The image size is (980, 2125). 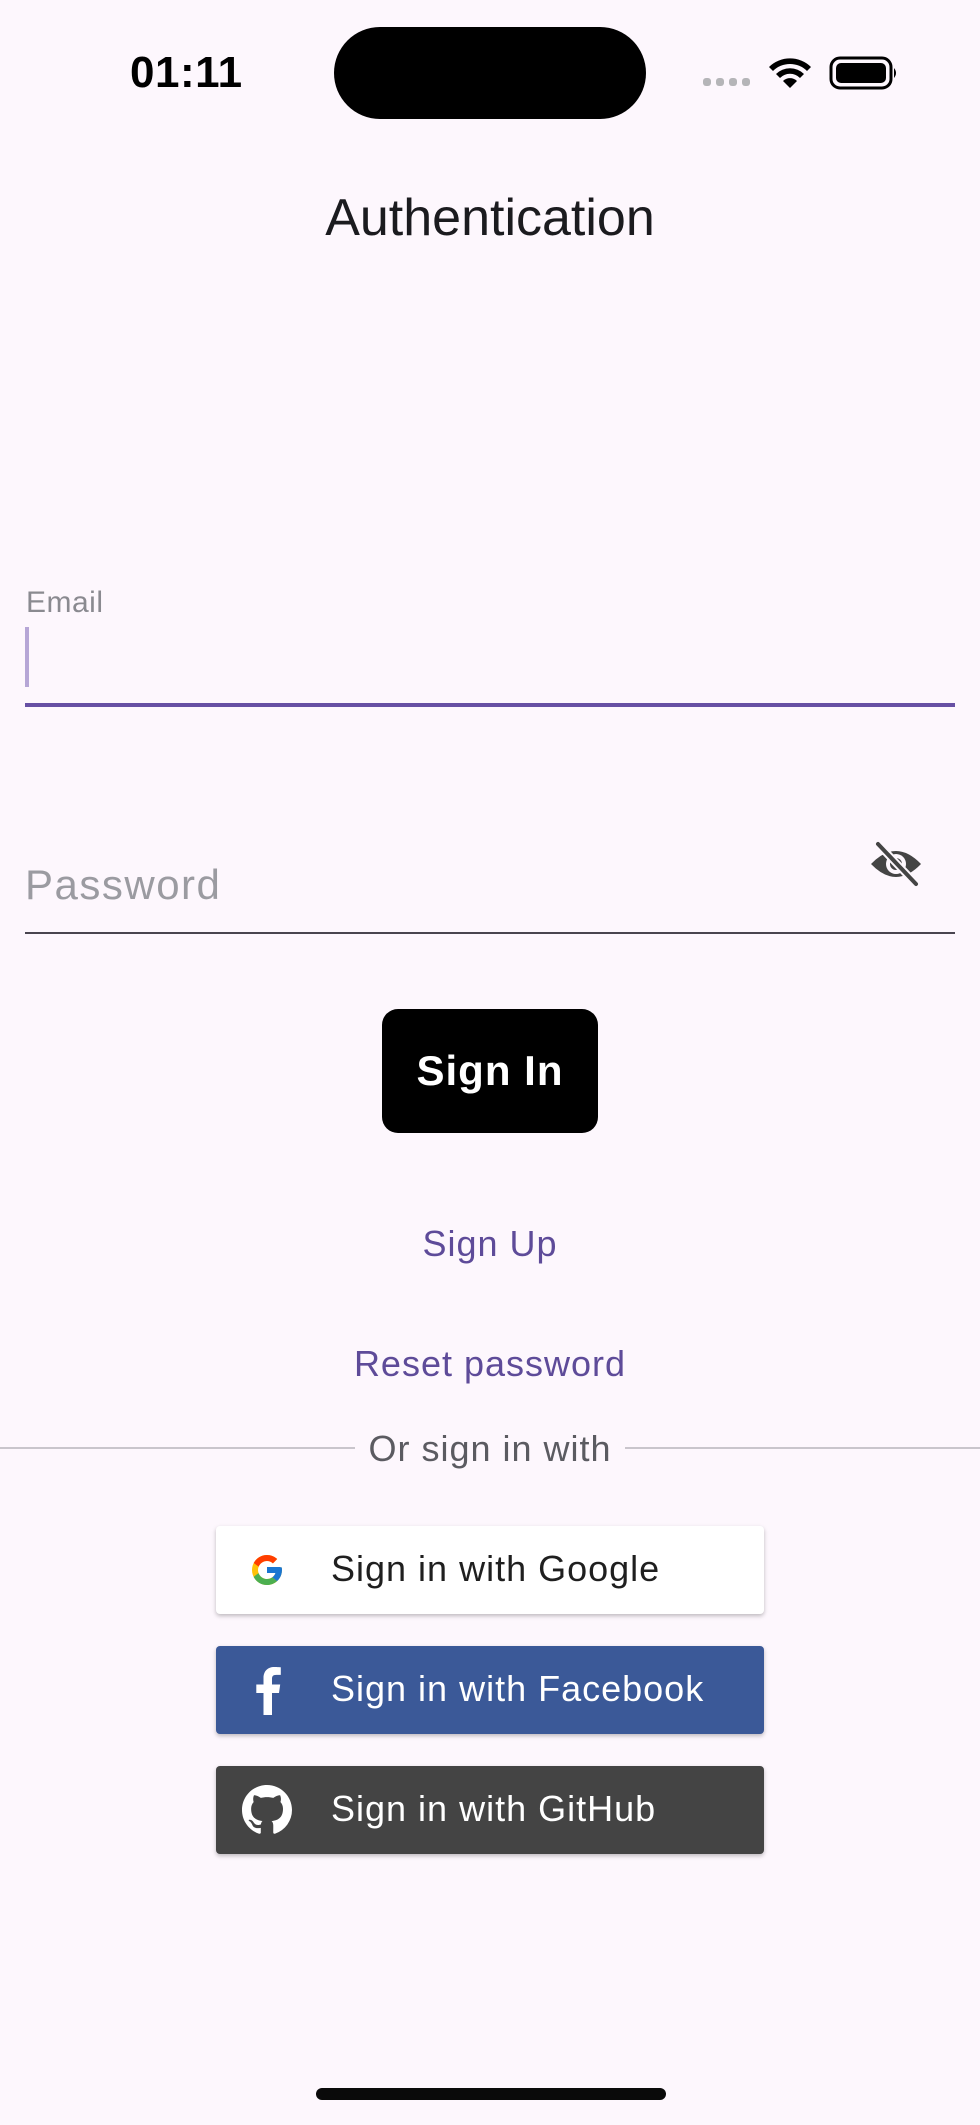 I want to click on facebook-sign-in-button: Sign in with Facebook, so click(x=490, y=1690).